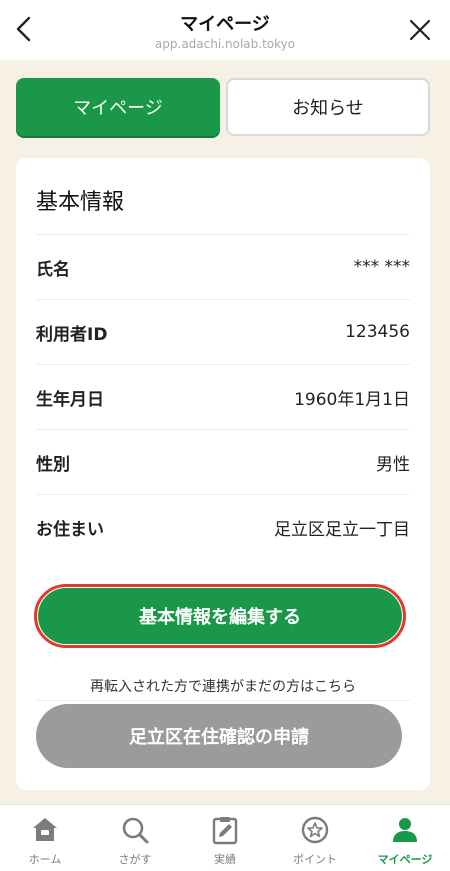 This screenshot has height=871, width=450. Describe the element at coordinates (45, 859) in the screenshot. I see `nav-label: ホーム` at that location.